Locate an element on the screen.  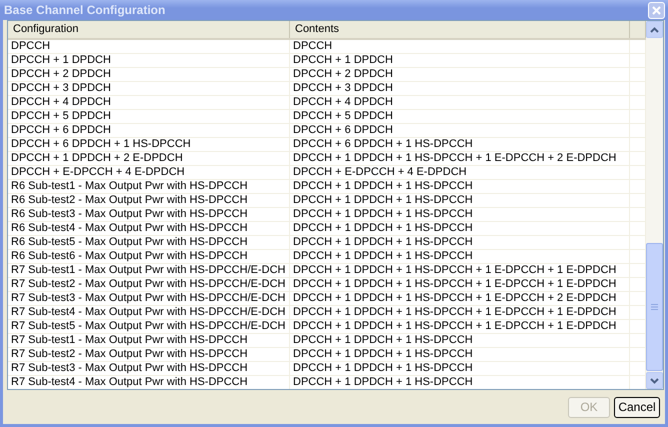
column-header: Contents is located at coordinates (460, 29).